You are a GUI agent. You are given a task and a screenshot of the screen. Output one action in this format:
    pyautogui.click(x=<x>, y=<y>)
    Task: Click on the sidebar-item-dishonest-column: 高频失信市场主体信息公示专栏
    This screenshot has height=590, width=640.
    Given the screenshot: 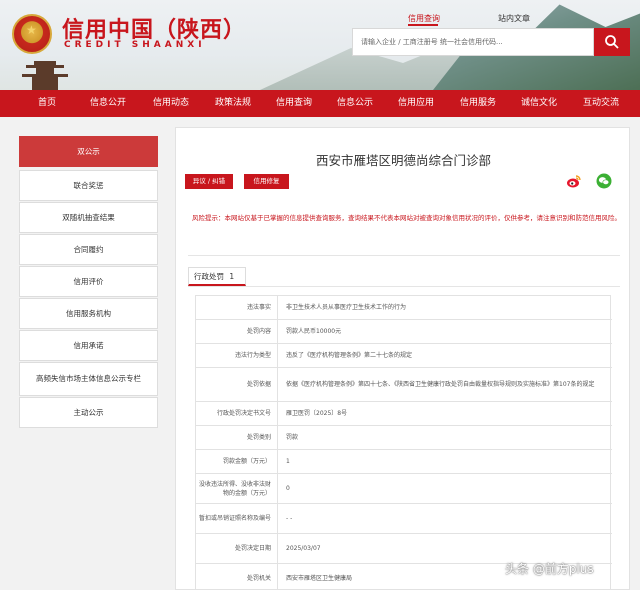 What is the action you would take?
    pyautogui.click(x=88, y=379)
    